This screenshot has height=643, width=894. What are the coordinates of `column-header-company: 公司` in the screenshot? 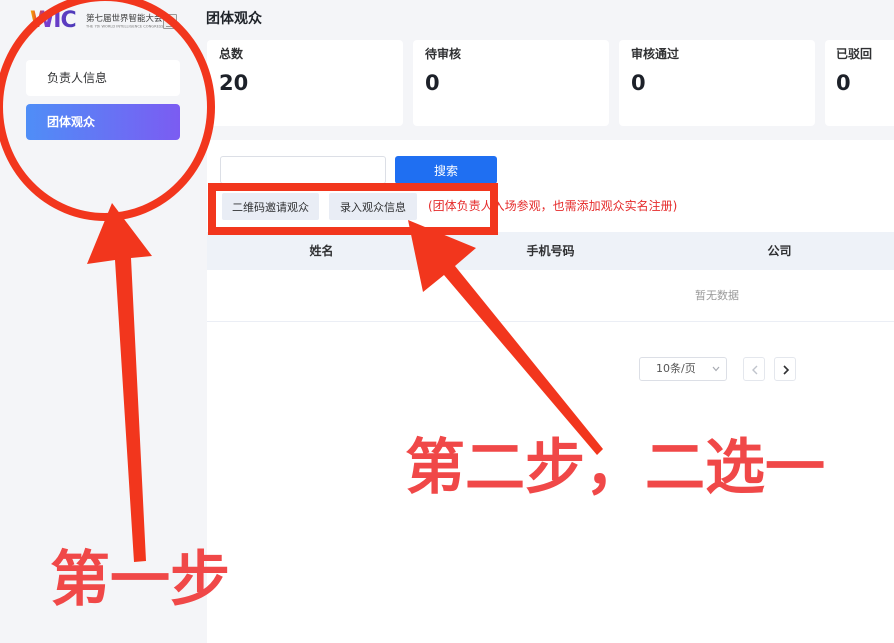 It's located at (779, 251).